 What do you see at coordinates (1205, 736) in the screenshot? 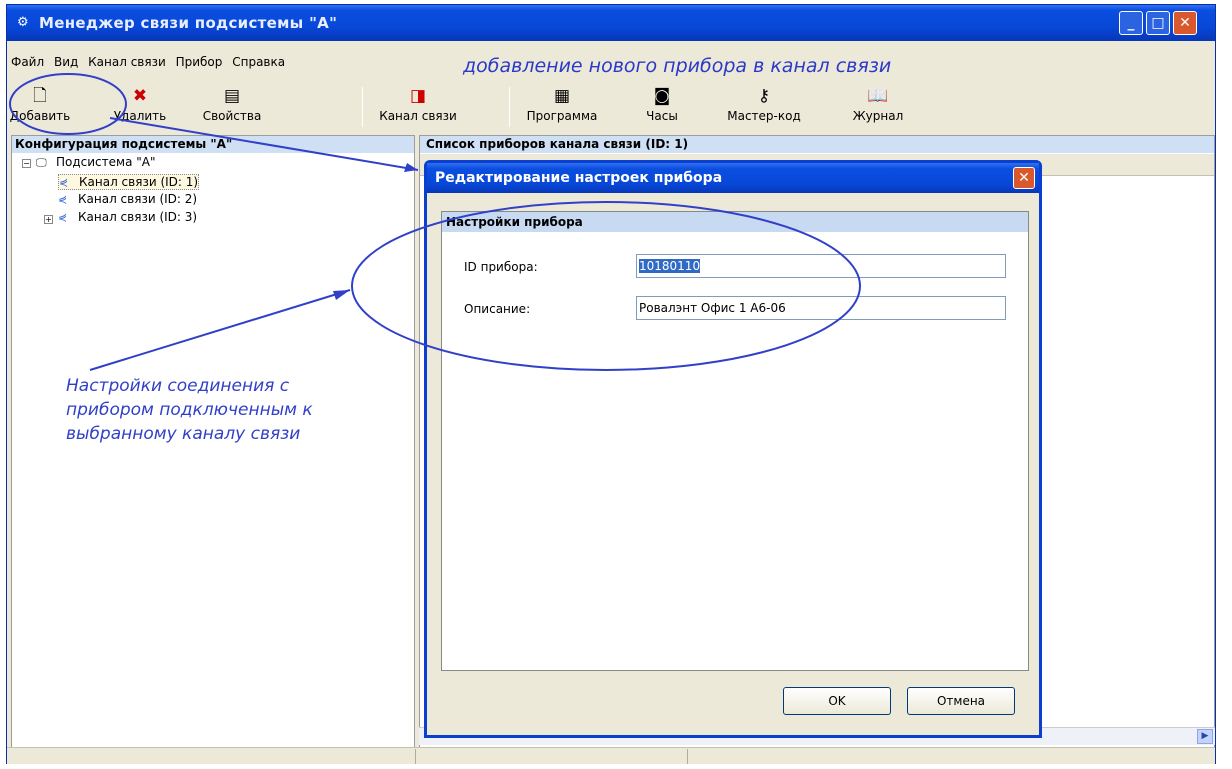
I see `scroll-right-icon: ▶` at bounding box center [1205, 736].